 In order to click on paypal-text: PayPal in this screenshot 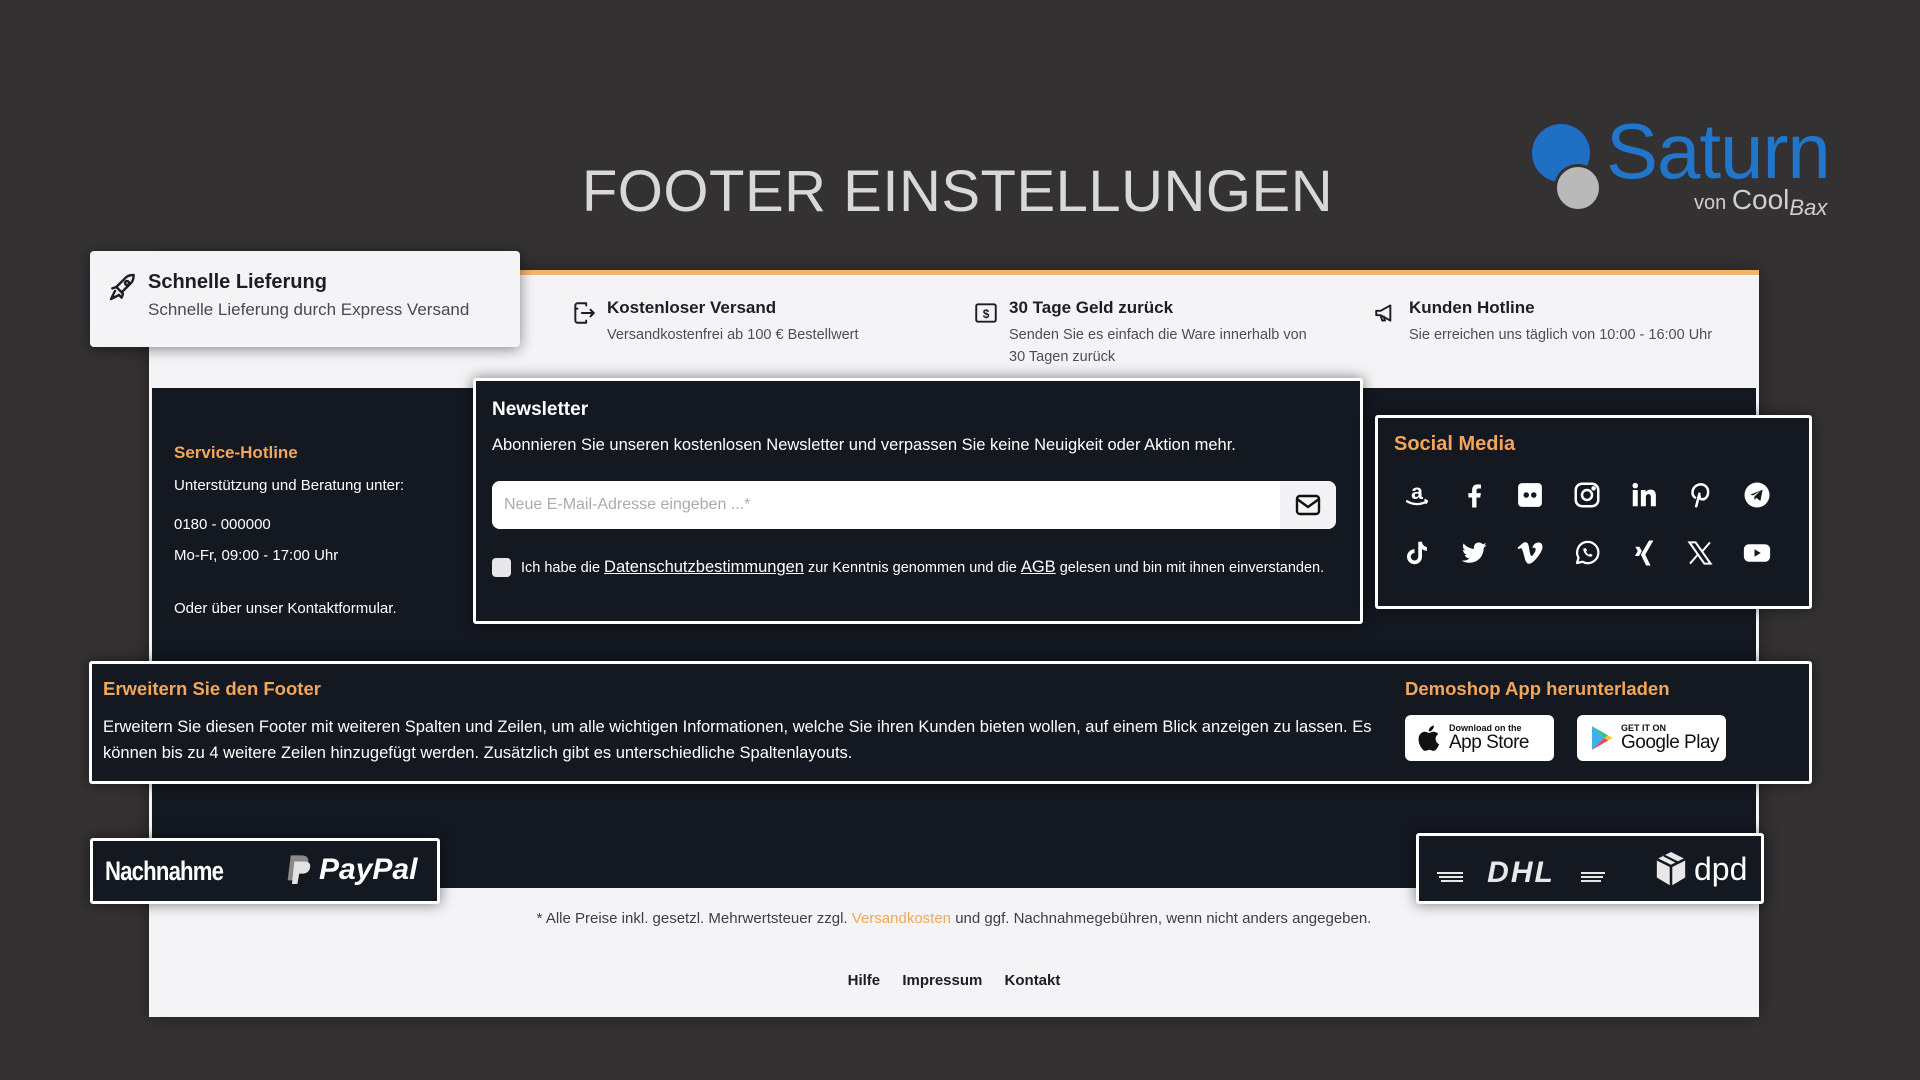, I will do `click(368, 869)`.